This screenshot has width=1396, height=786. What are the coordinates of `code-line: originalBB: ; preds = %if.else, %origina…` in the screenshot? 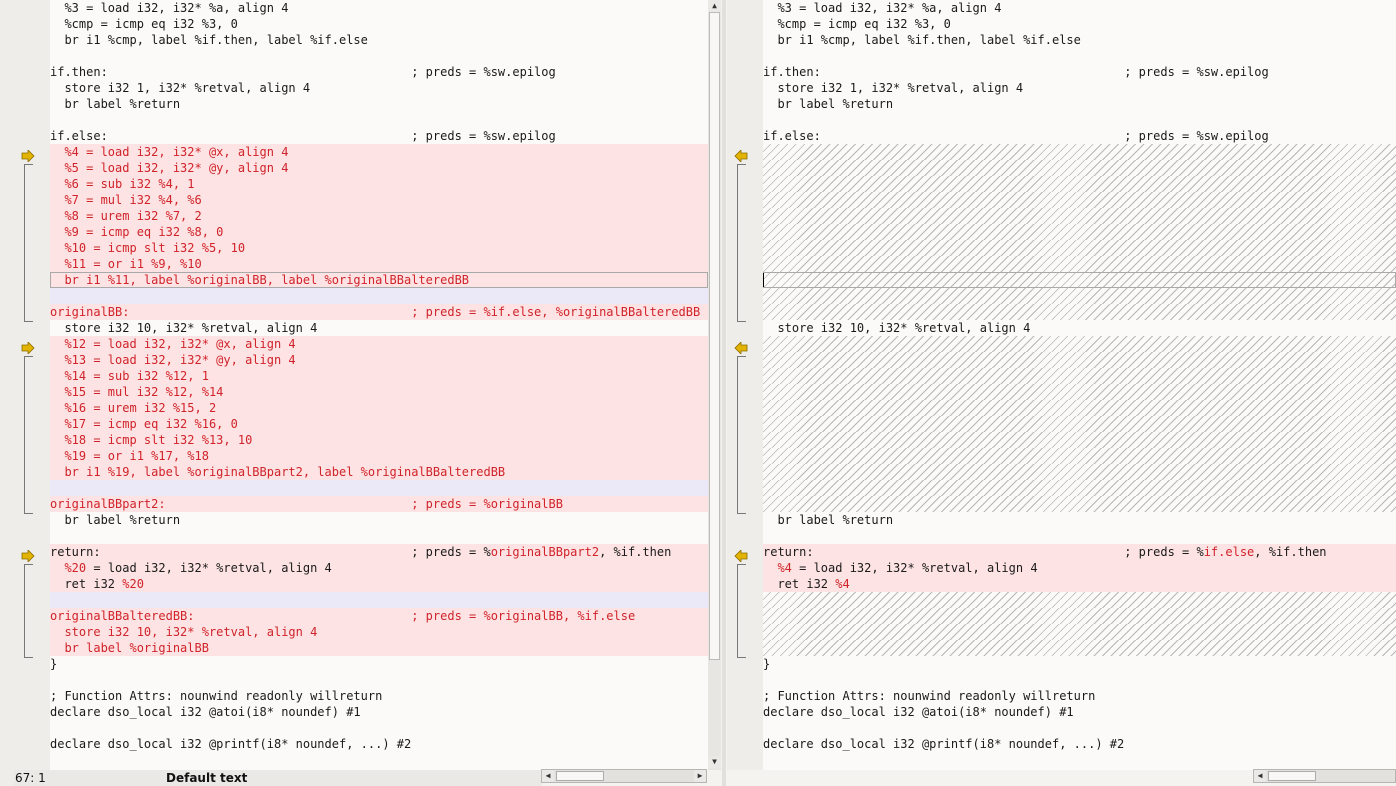 It's located at (379, 312).